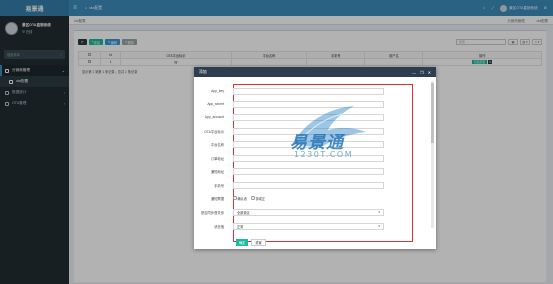 Image resolution: width=553 pixels, height=284 pixels. I want to click on field-label: 状态值, so click(219, 226).